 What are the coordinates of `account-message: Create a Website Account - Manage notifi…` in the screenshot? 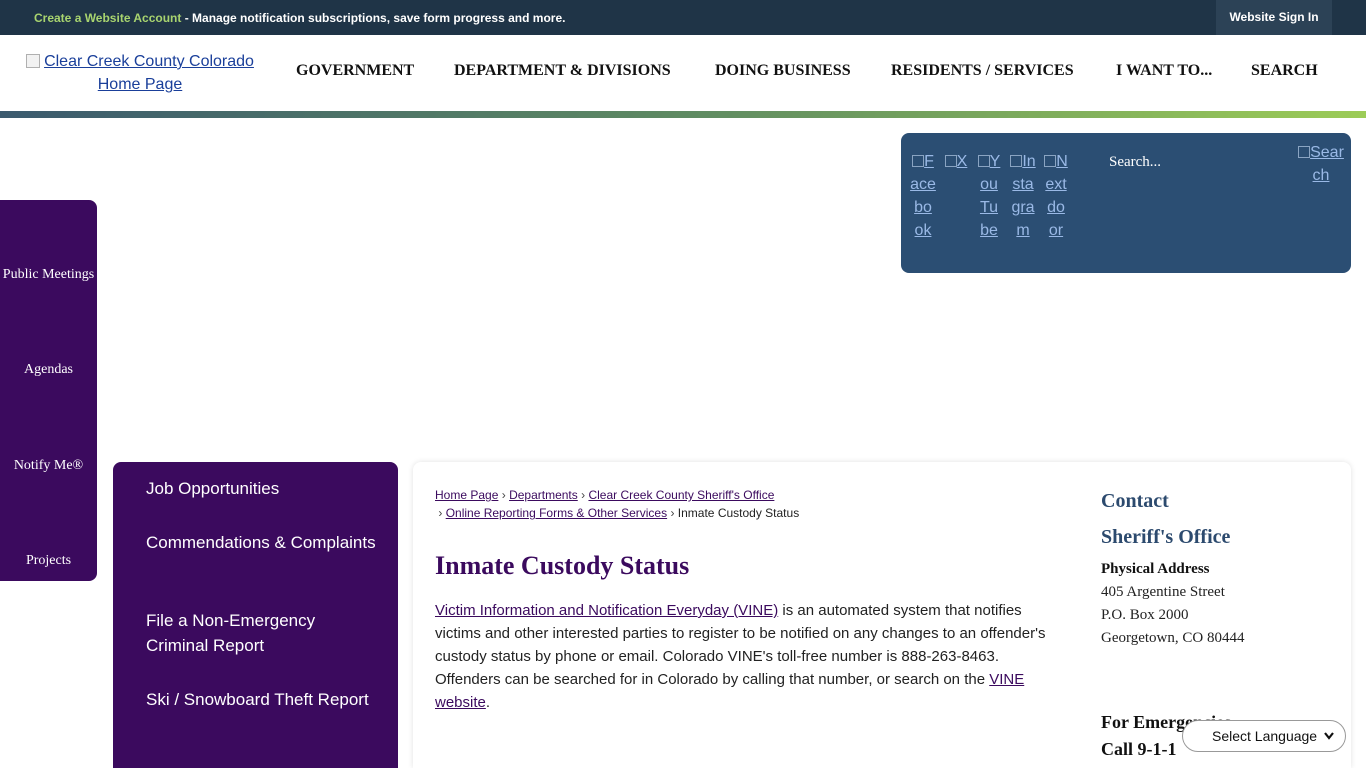 It's located at (299, 18).